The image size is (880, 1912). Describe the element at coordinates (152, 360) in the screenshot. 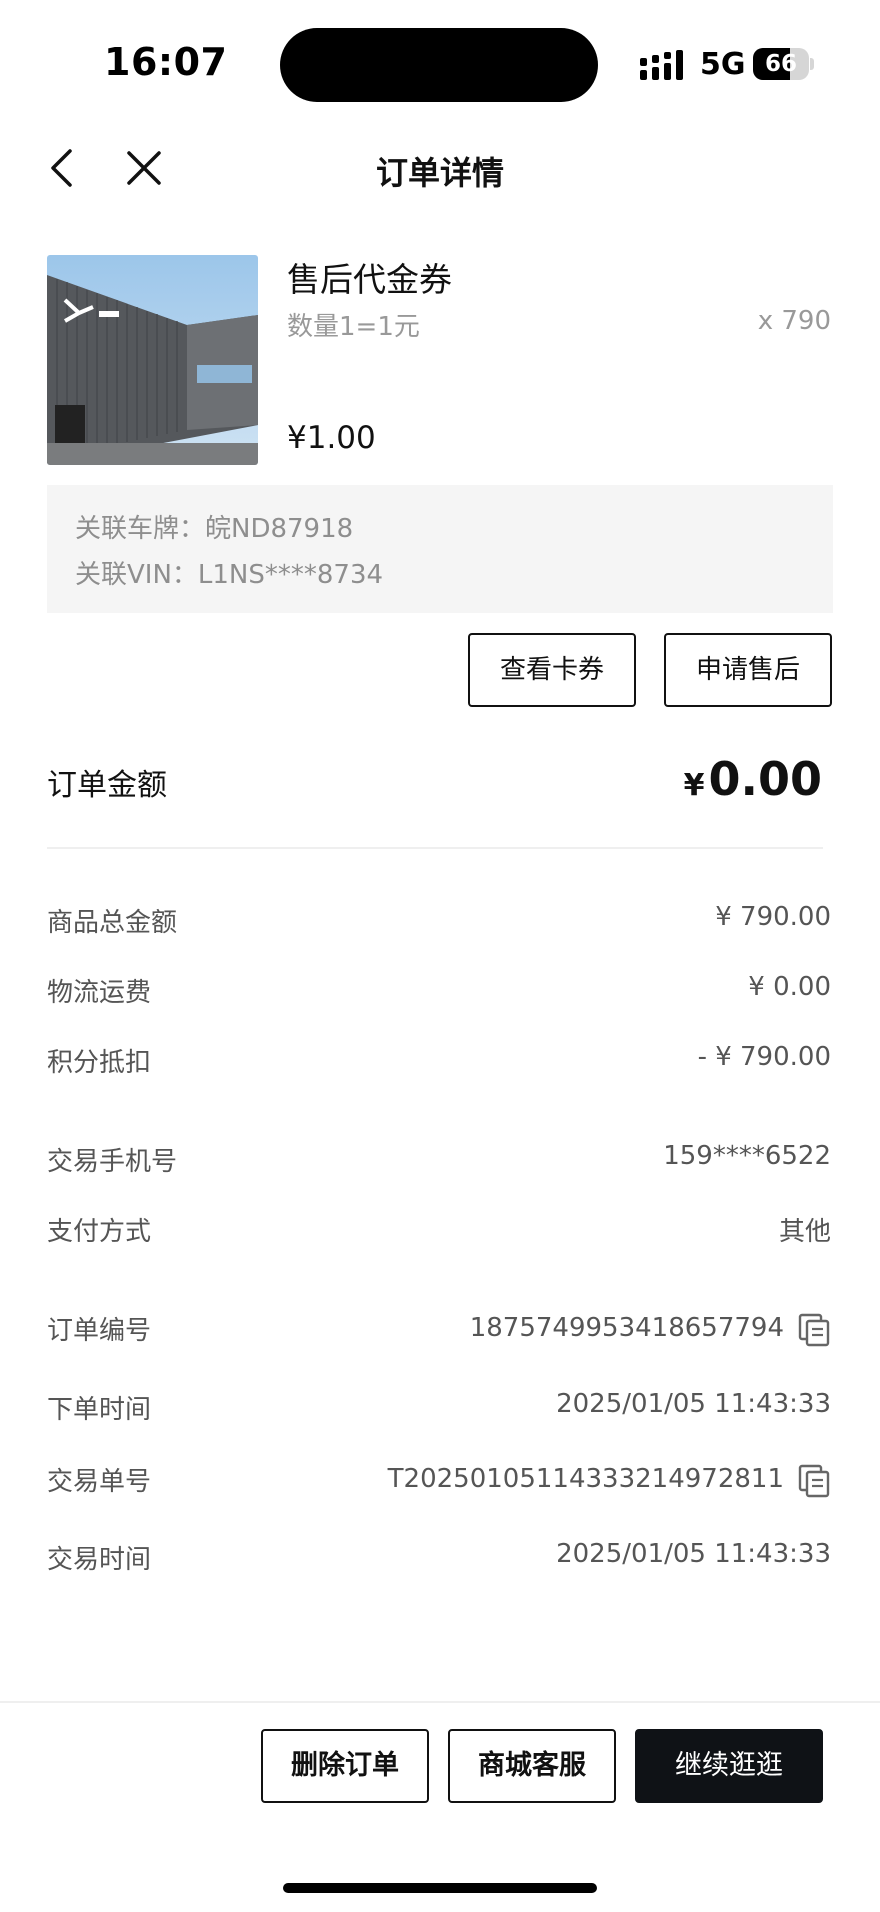

I see `product-image` at that location.